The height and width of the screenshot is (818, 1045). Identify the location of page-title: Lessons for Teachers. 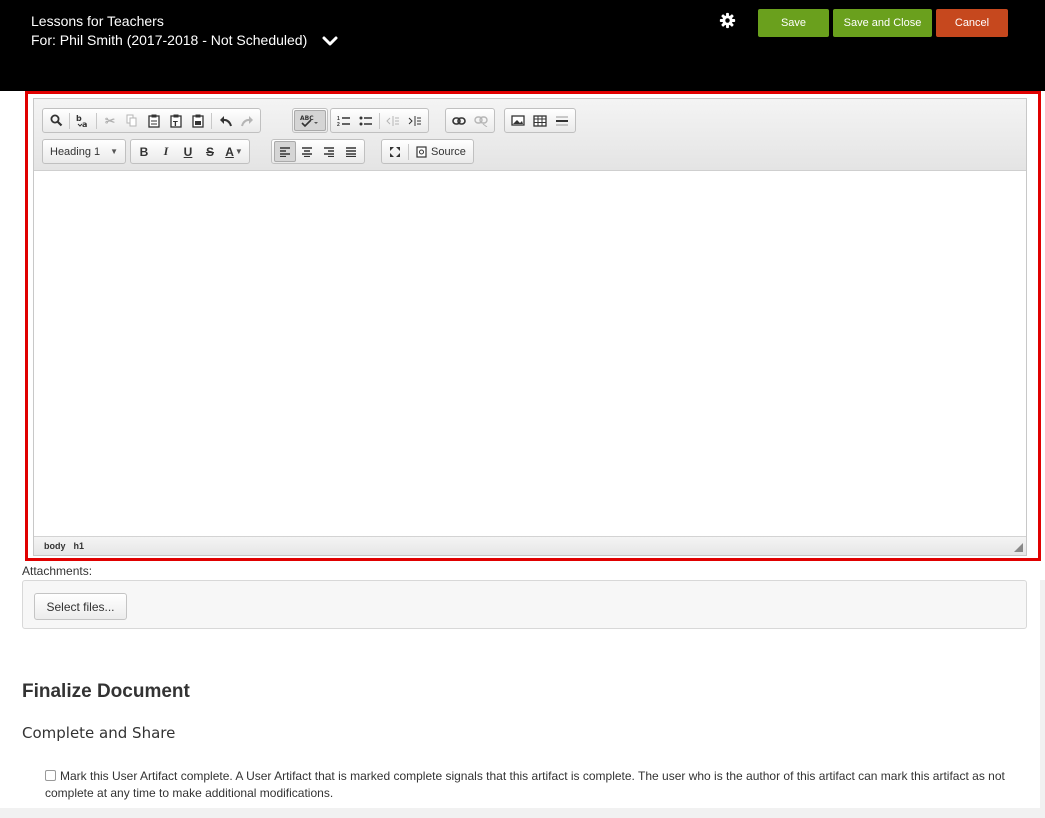
(97, 21).